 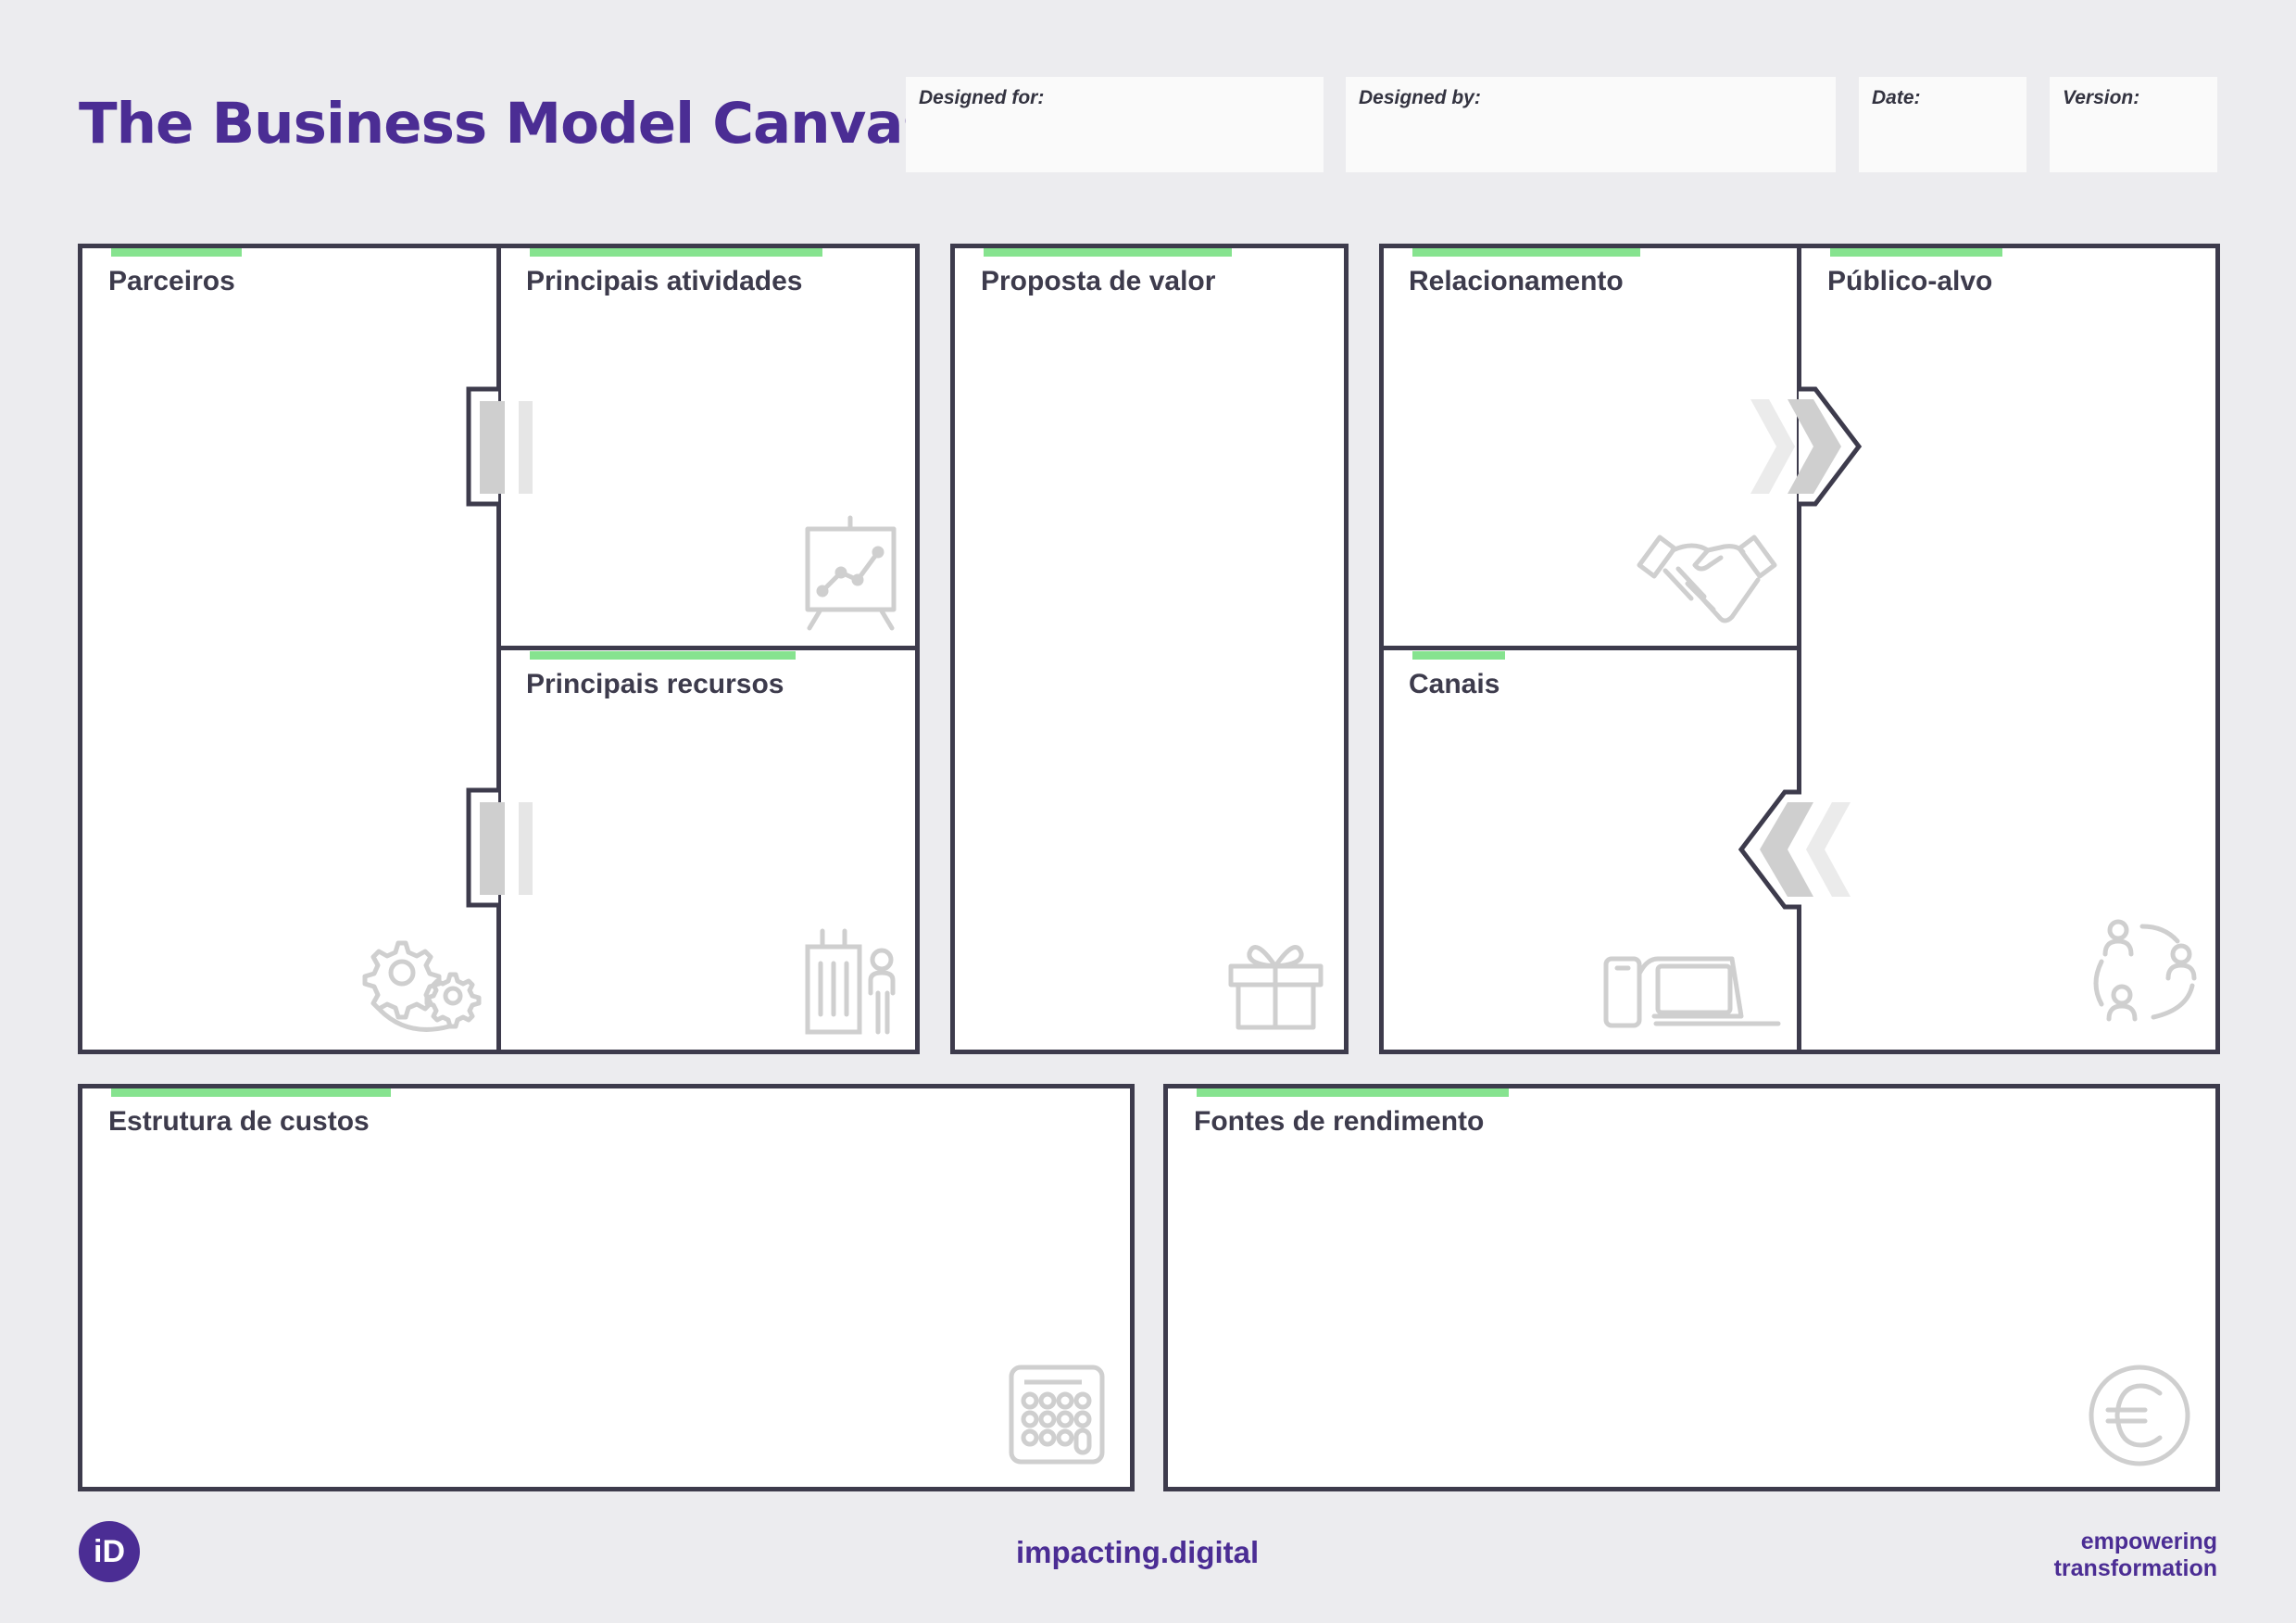 I want to click on tagline-line-1: empowering, so click(x=2148, y=1541).